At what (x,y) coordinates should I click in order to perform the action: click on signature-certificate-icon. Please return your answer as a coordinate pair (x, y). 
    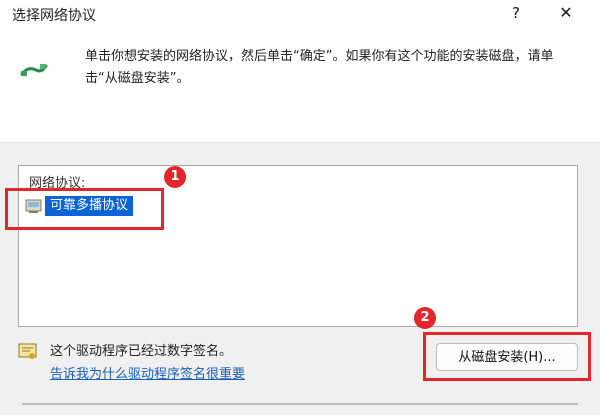
    Looking at the image, I should click on (28, 354).